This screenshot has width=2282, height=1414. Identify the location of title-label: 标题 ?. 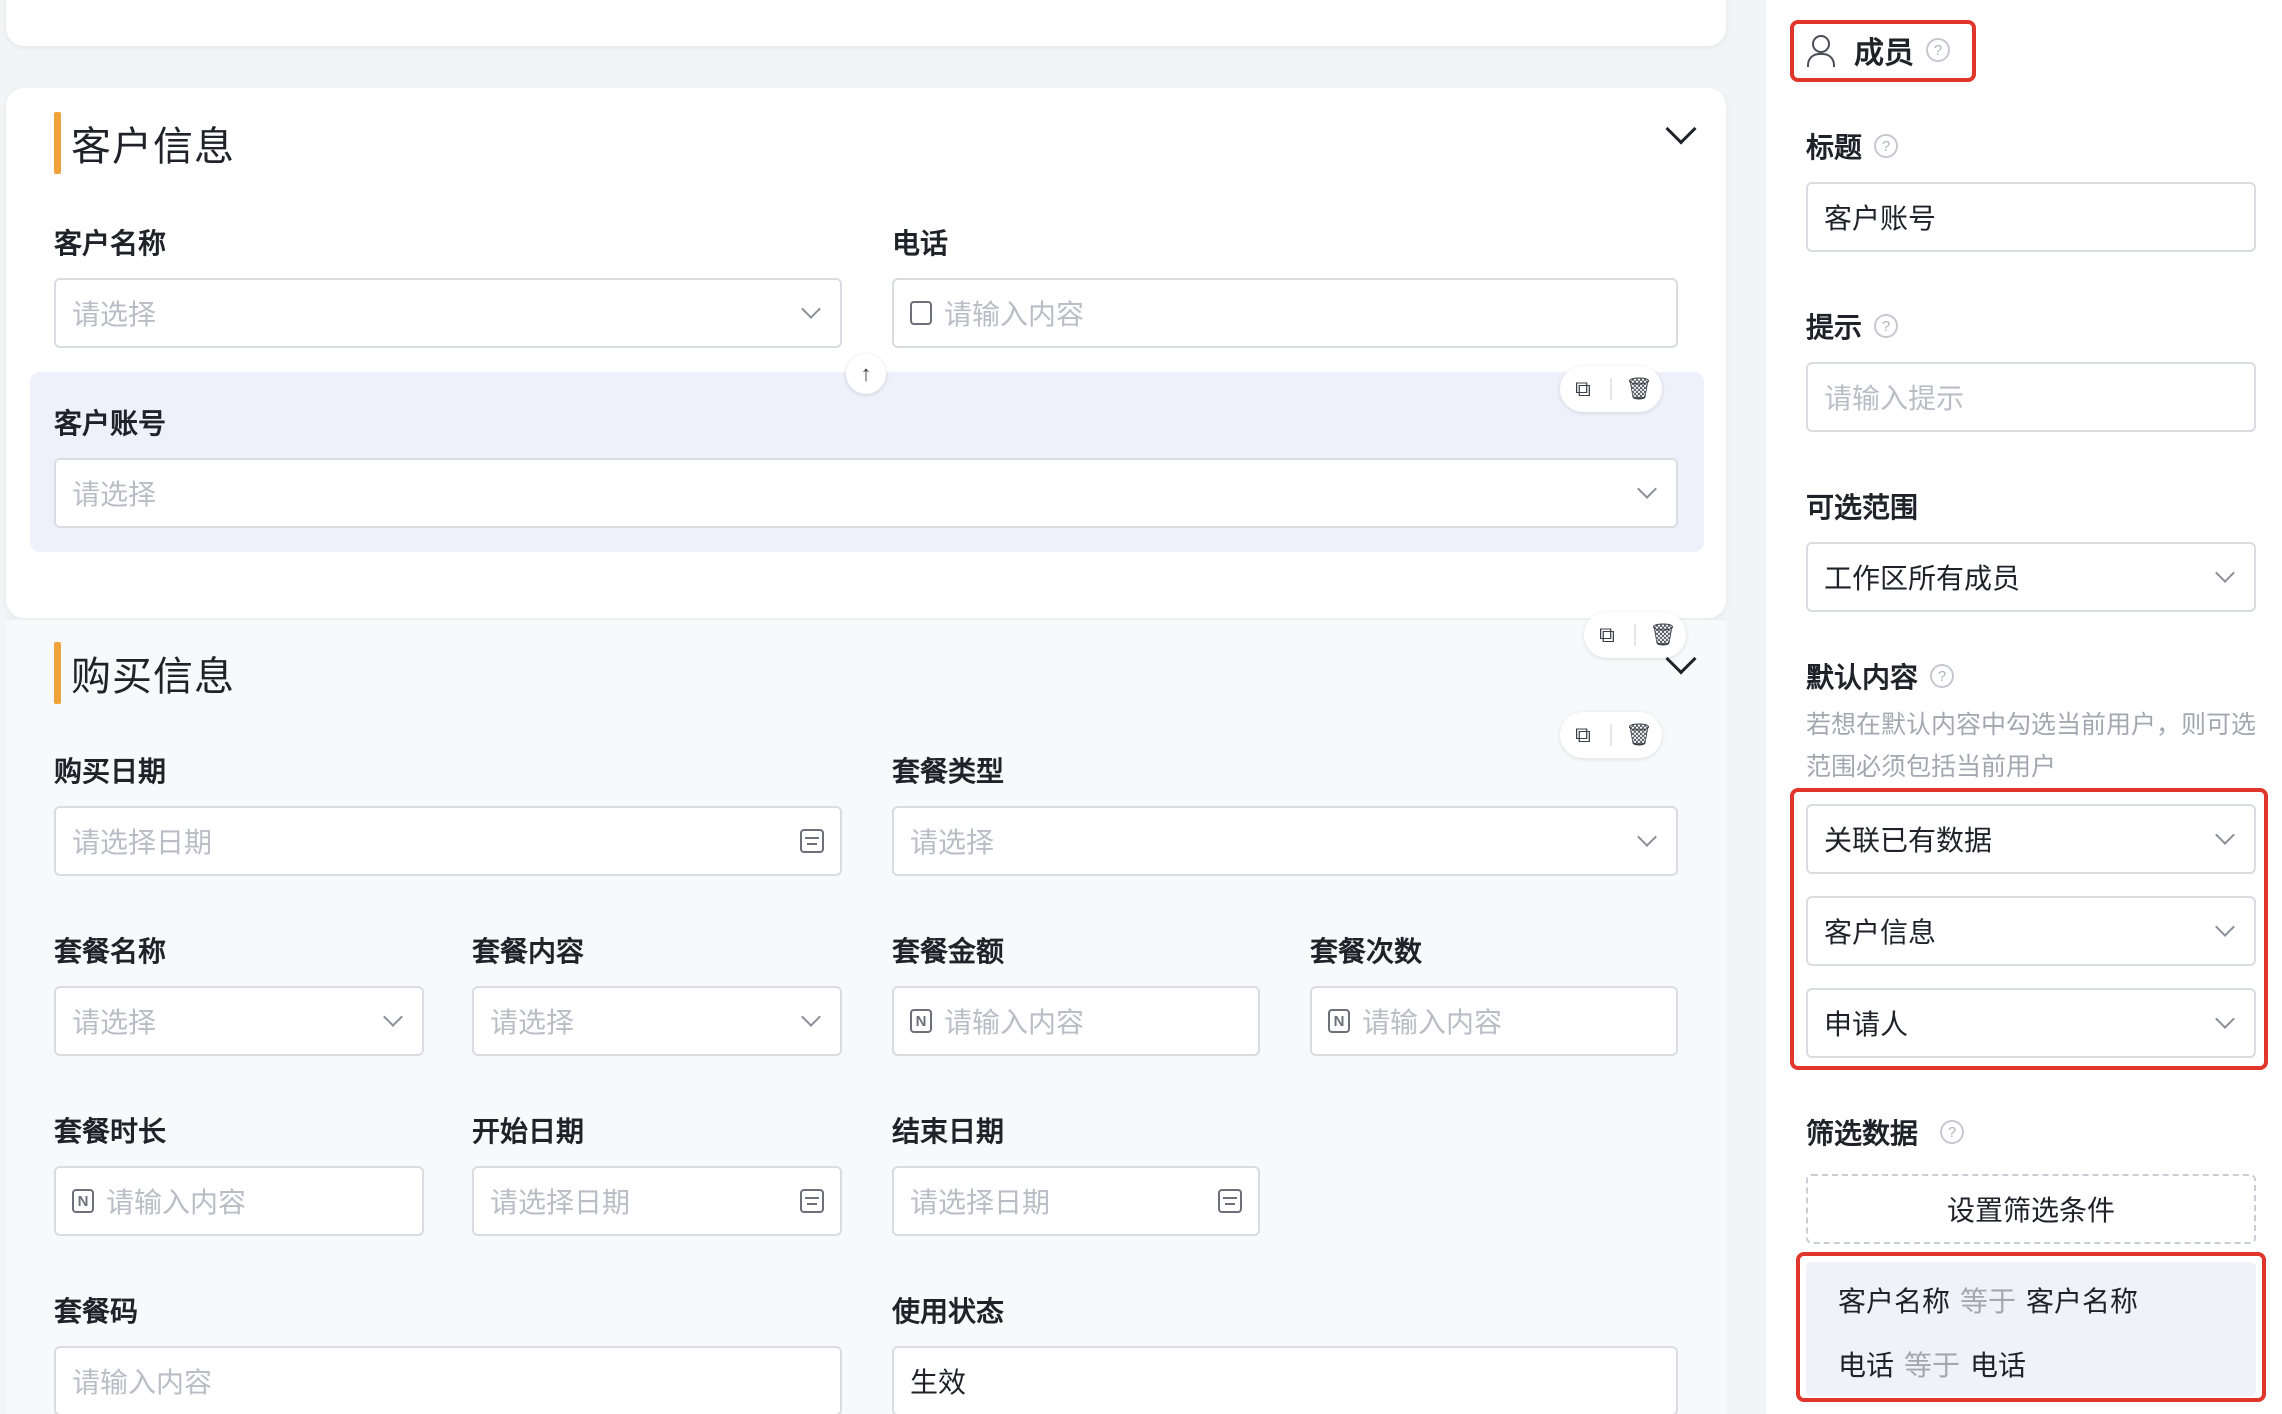
(1852, 146).